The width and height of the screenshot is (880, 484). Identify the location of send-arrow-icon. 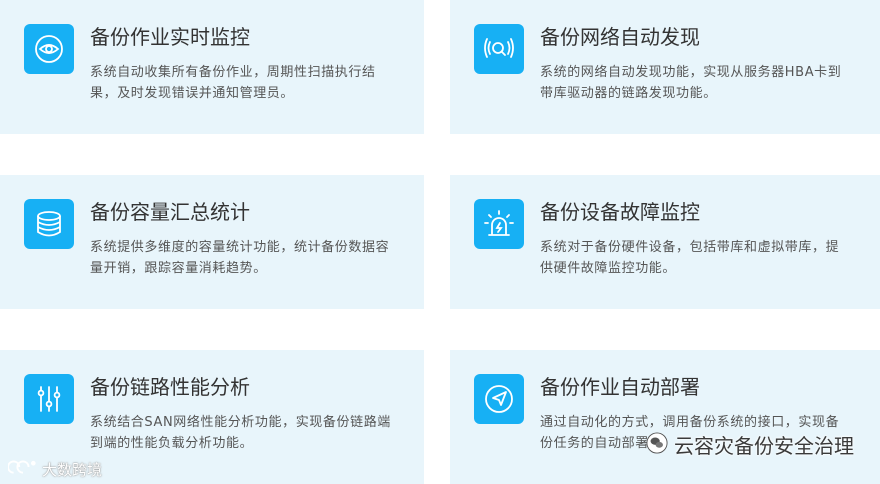
(499, 399).